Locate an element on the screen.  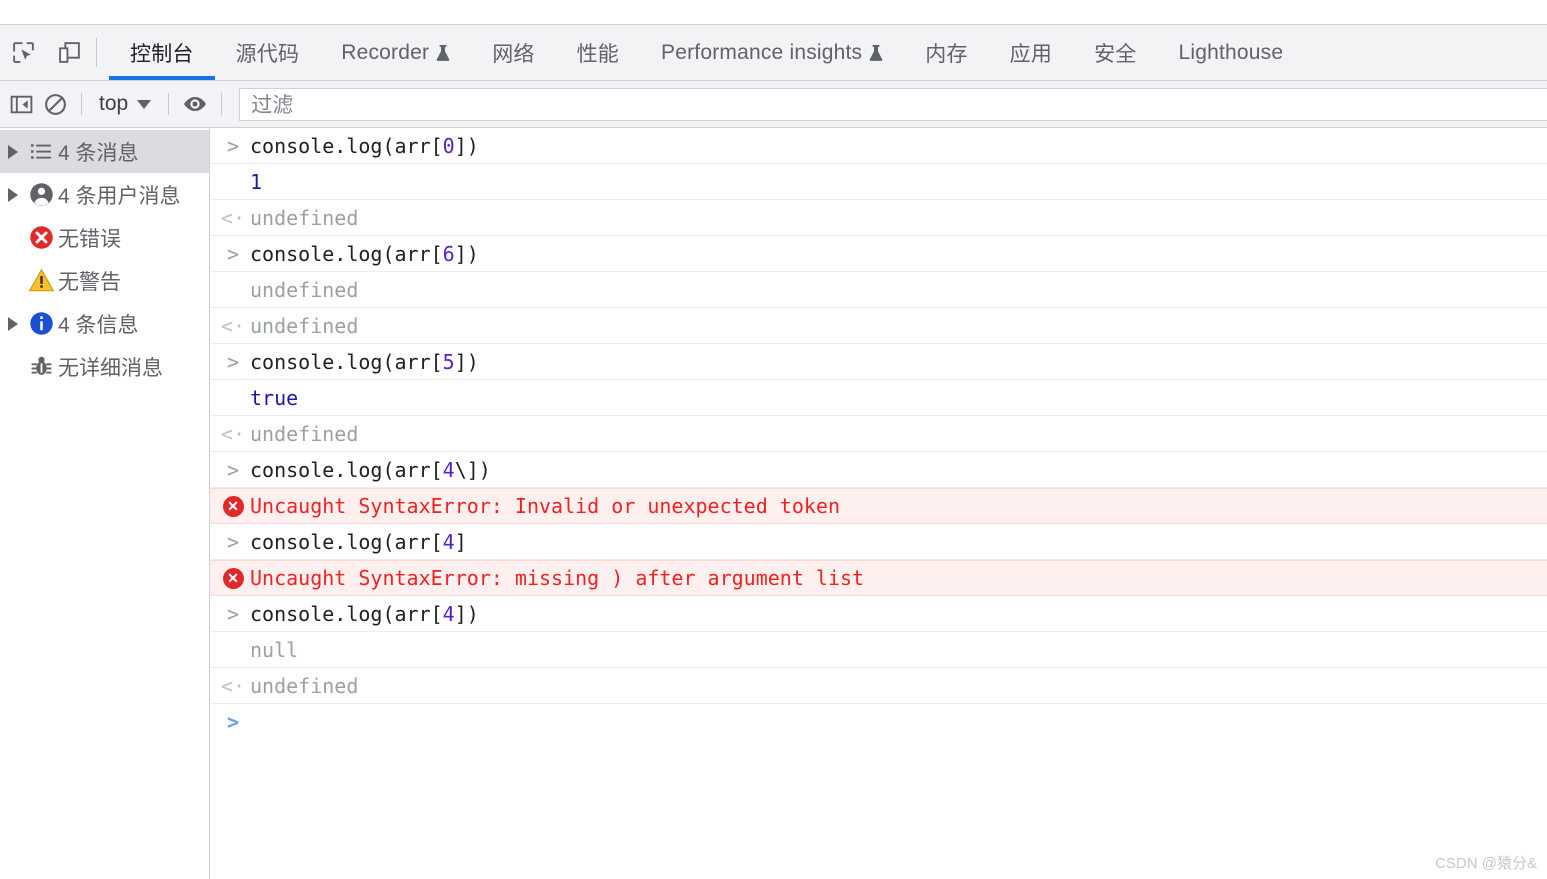
tab-label: 内存 is located at coordinates (946, 54).